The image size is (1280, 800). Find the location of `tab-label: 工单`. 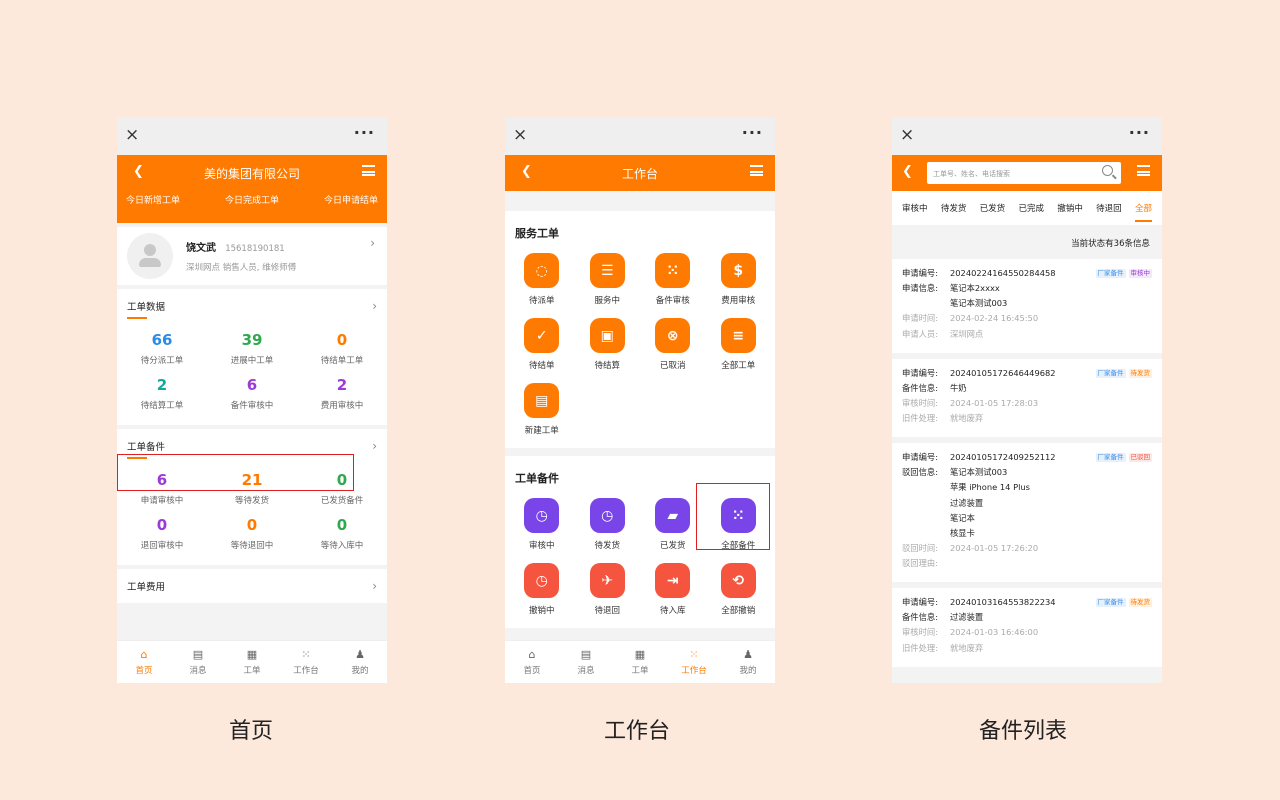

tab-label: 工单 is located at coordinates (252, 671).